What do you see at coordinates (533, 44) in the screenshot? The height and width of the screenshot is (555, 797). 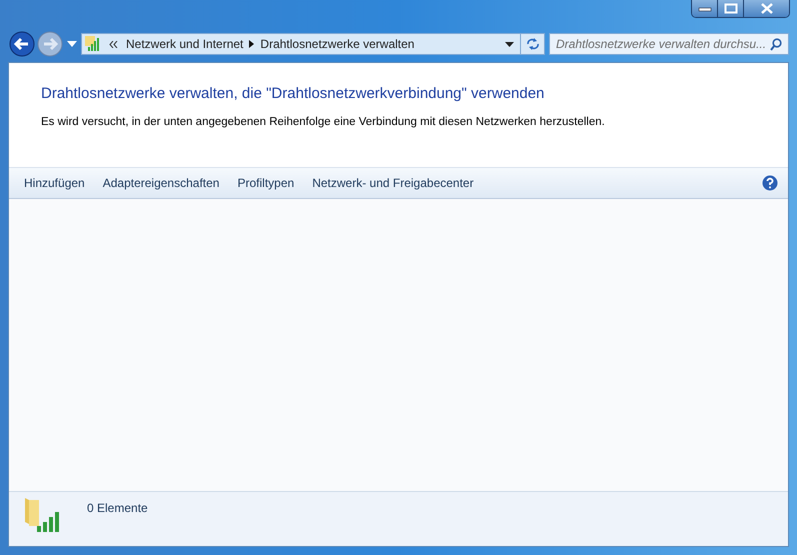 I see `refresh-icon` at bounding box center [533, 44].